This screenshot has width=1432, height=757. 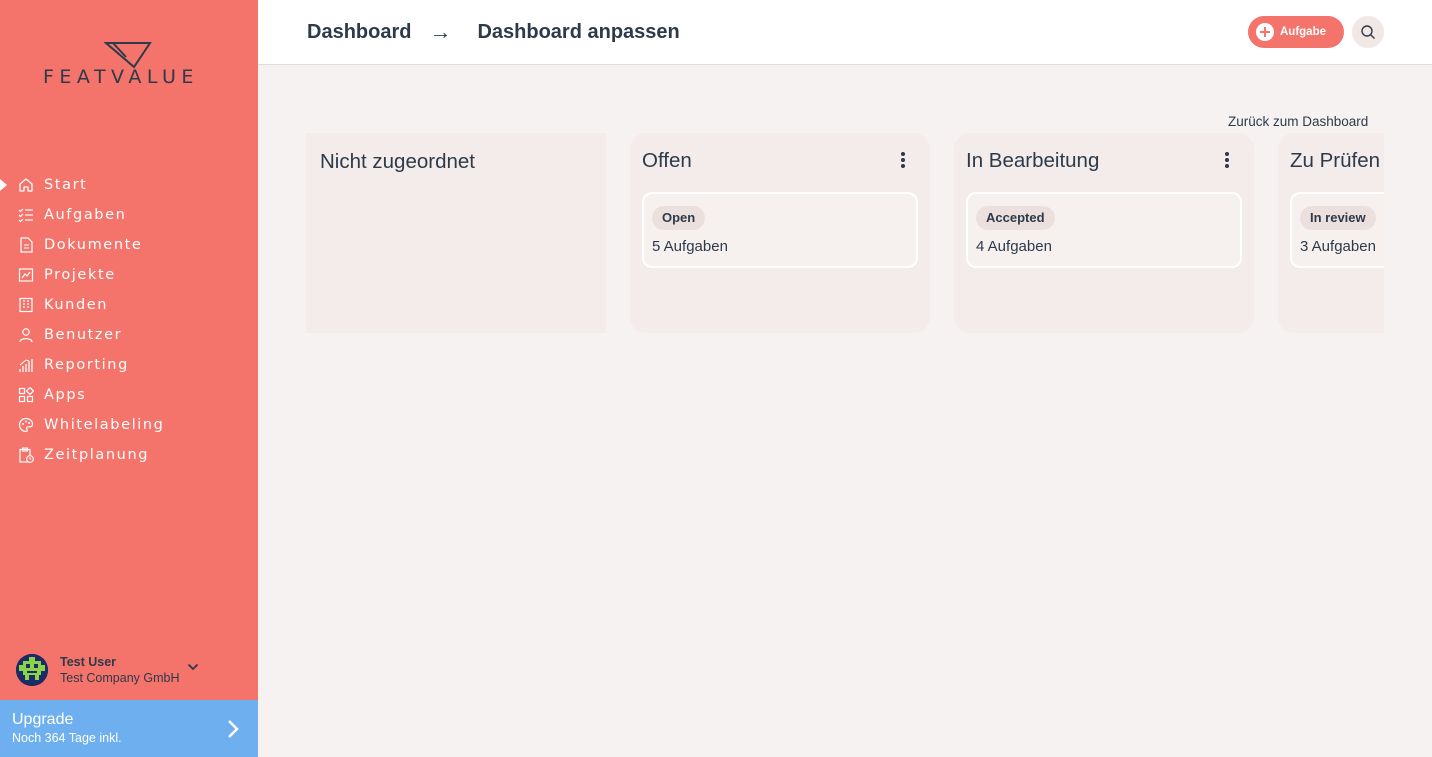 I want to click on top-header: Dashboard → Dashboard anpassen Aufgabe, so click(x=845, y=32).